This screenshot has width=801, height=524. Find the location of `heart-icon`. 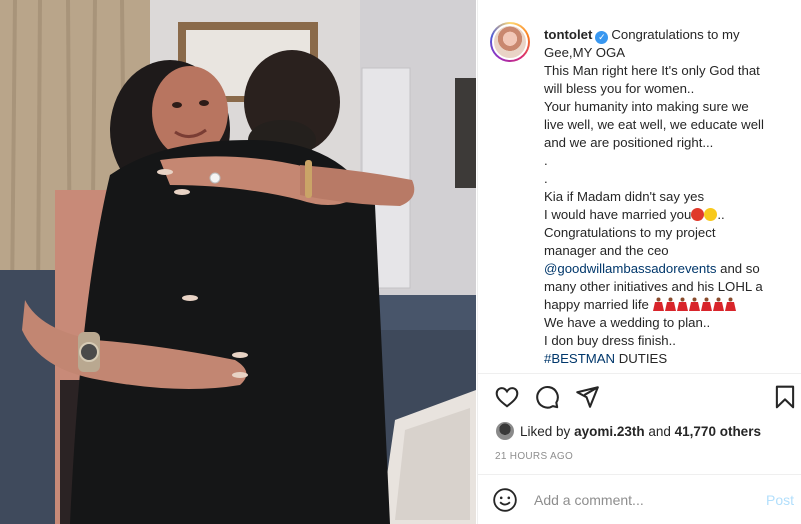

heart-icon is located at coordinates (507, 397).